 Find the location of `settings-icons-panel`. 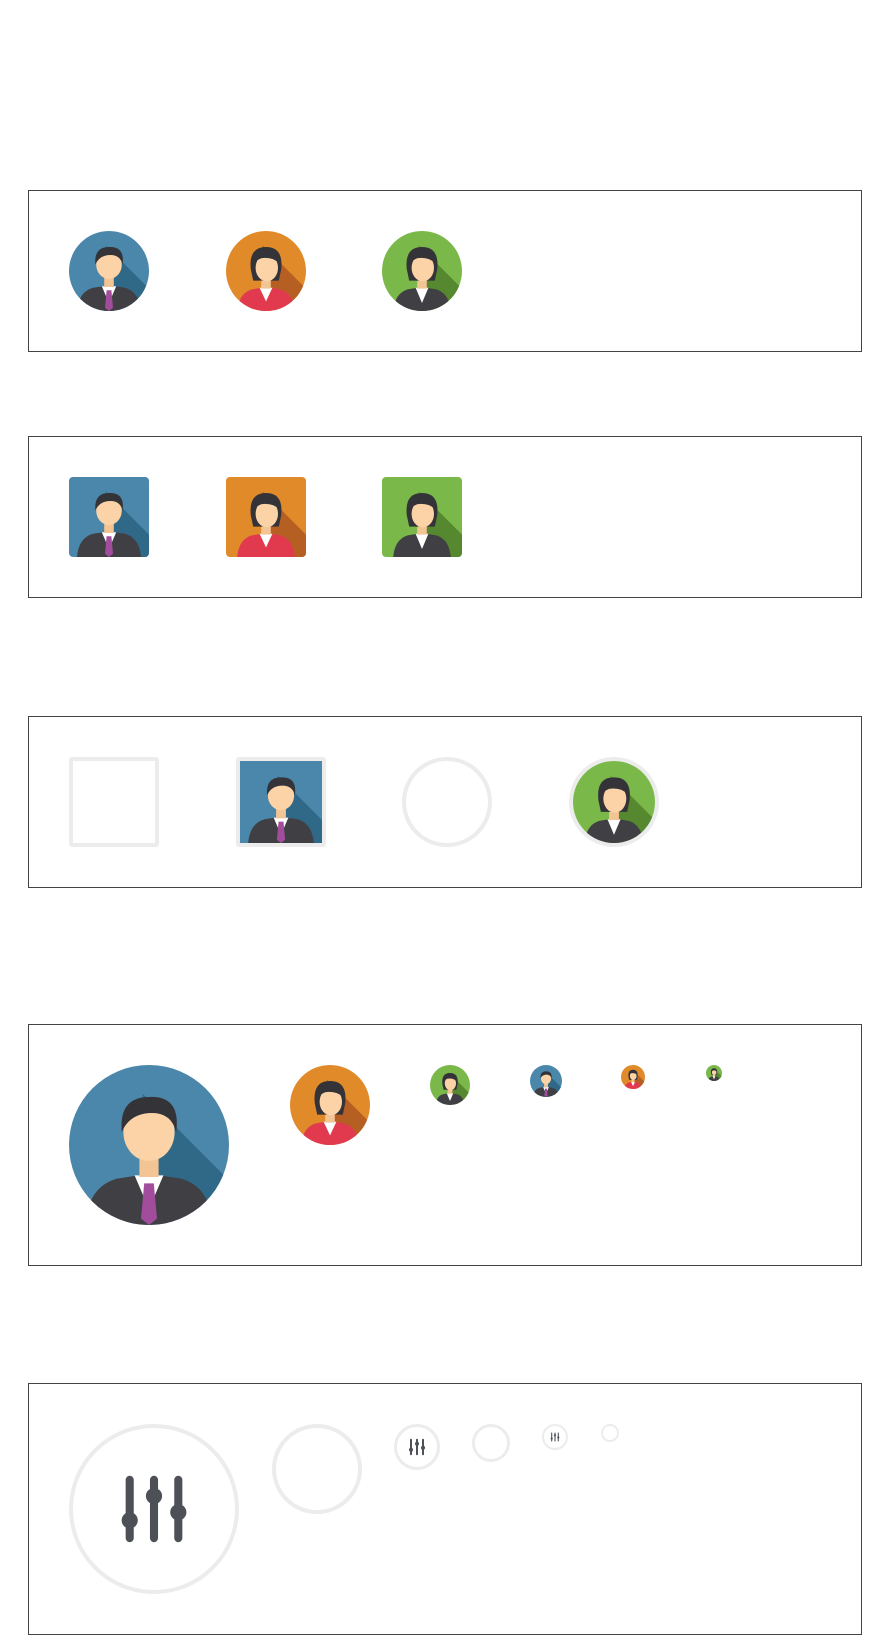

settings-icons-panel is located at coordinates (445, 1509).